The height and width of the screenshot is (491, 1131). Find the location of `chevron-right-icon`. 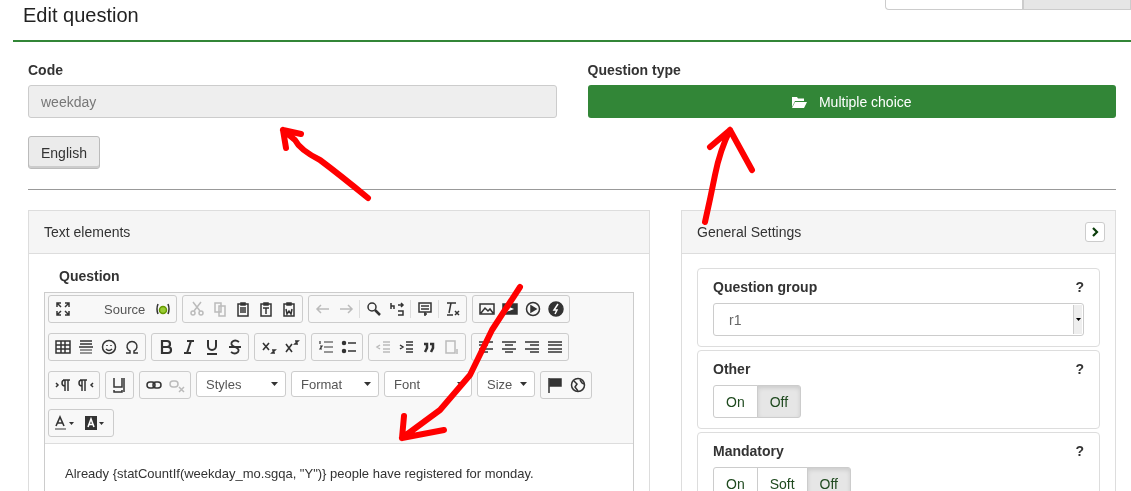

chevron-right-icon is located at coordinates (1095, 232).